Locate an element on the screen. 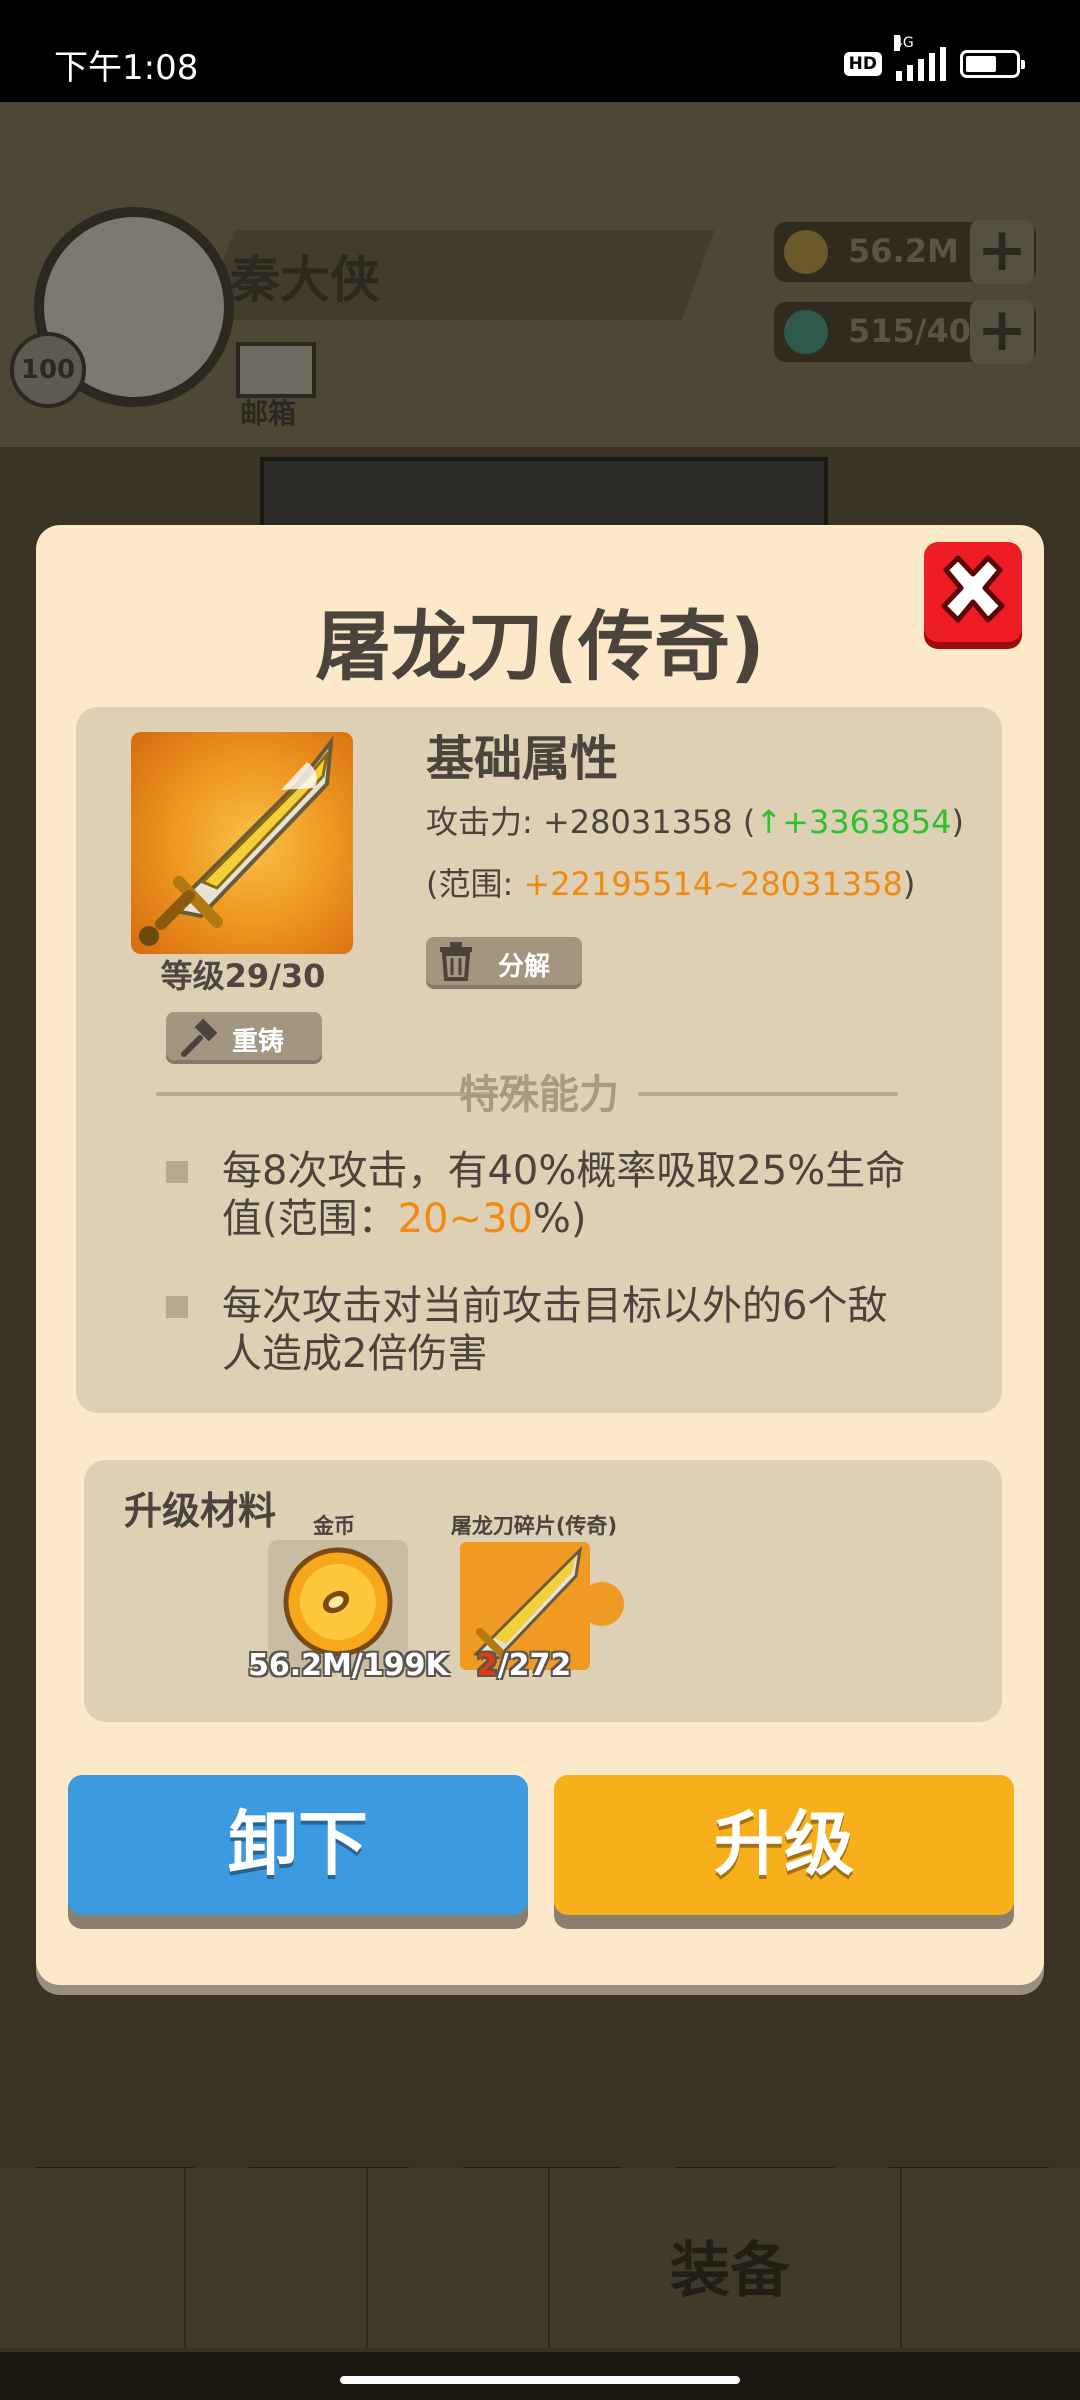  player-name: 秦大侠 is located at coordinates (305, 280).